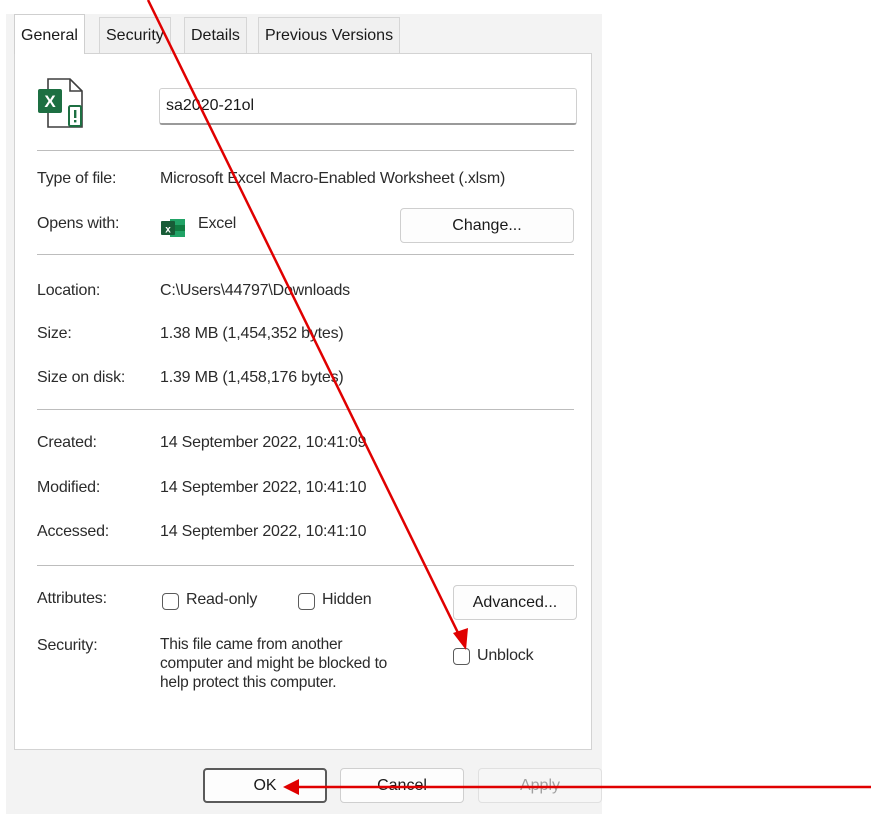 This screenshot has height=814, width=871. Describe the element at coordinates (255, 290) in the screenshot. I see `location-value: C:\Users\44797\Downloads` at that location.